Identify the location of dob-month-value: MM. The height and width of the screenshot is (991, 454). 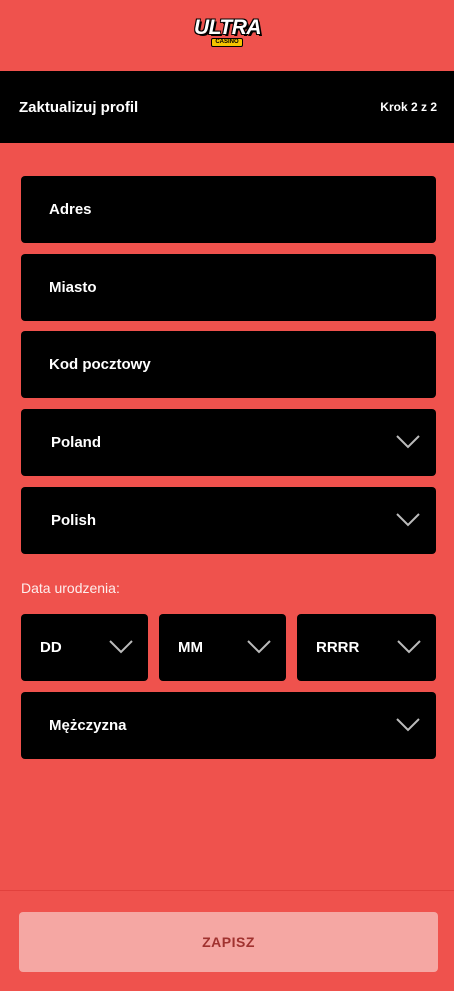
(190, 647).